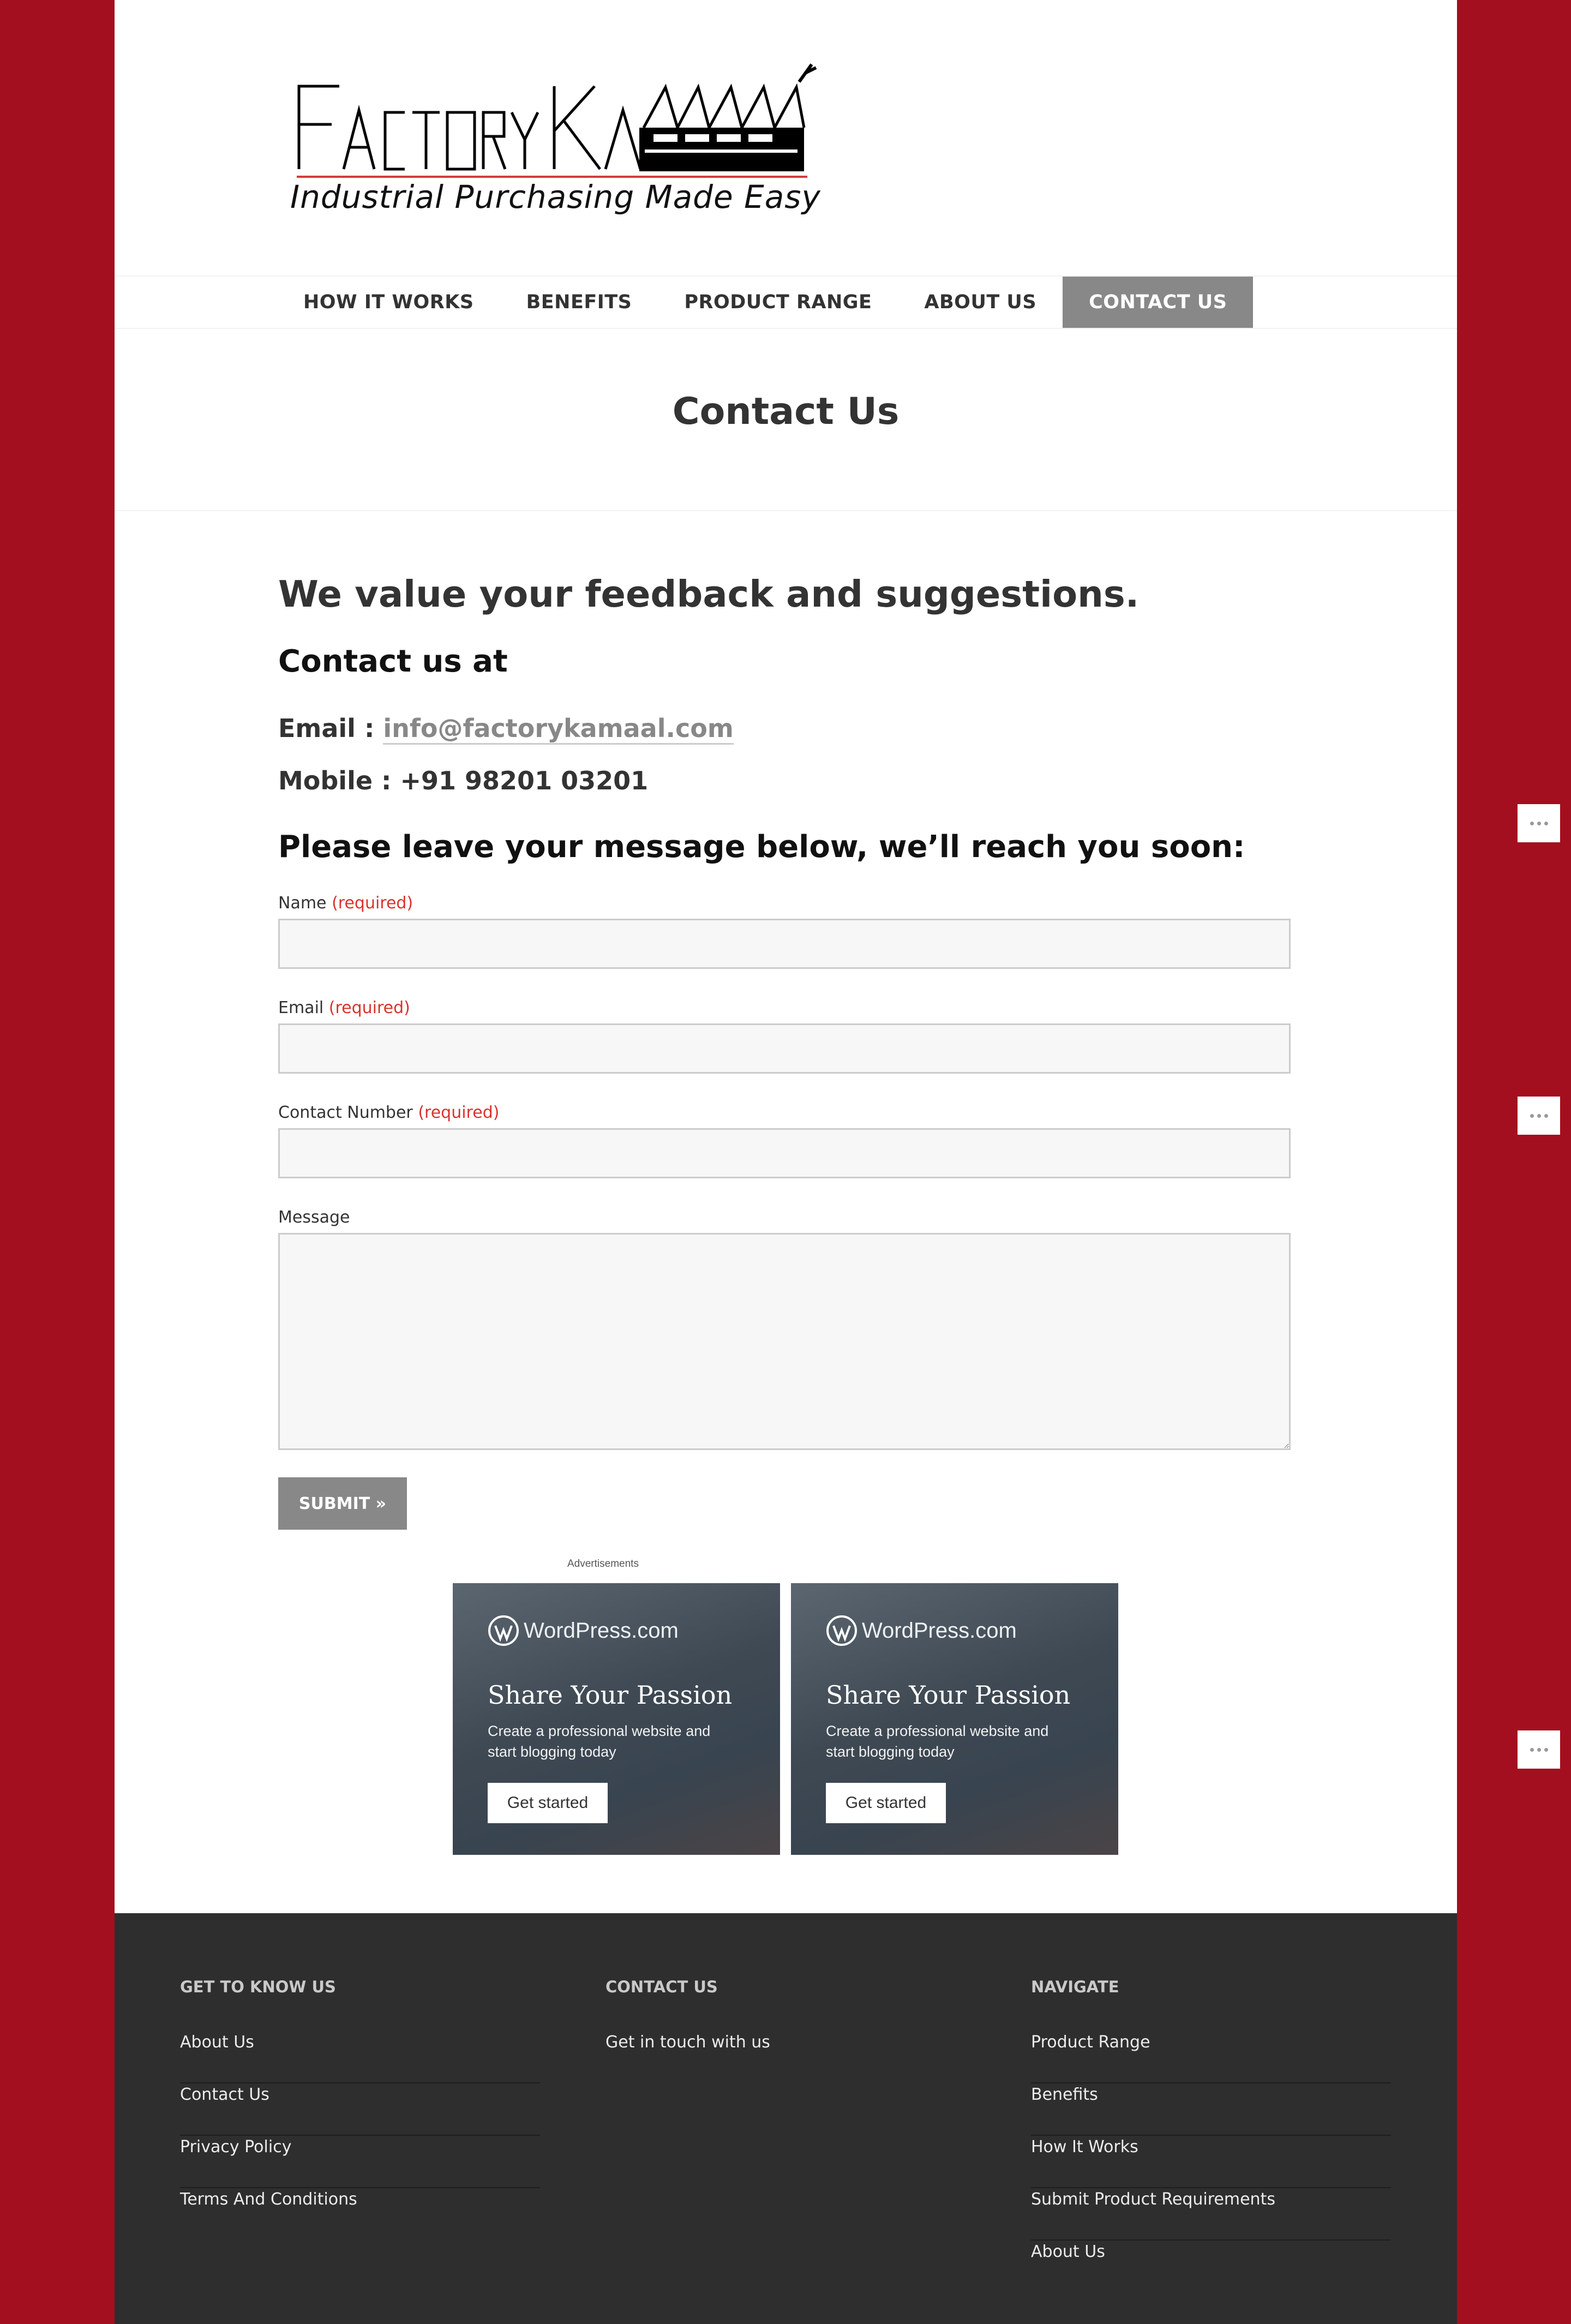 The height and width of the screenshot is (2324, 1571). Describe the element at coordinates (1211, 2093) in the screenshot. I see `footer-link-text: Benefits` at that location.